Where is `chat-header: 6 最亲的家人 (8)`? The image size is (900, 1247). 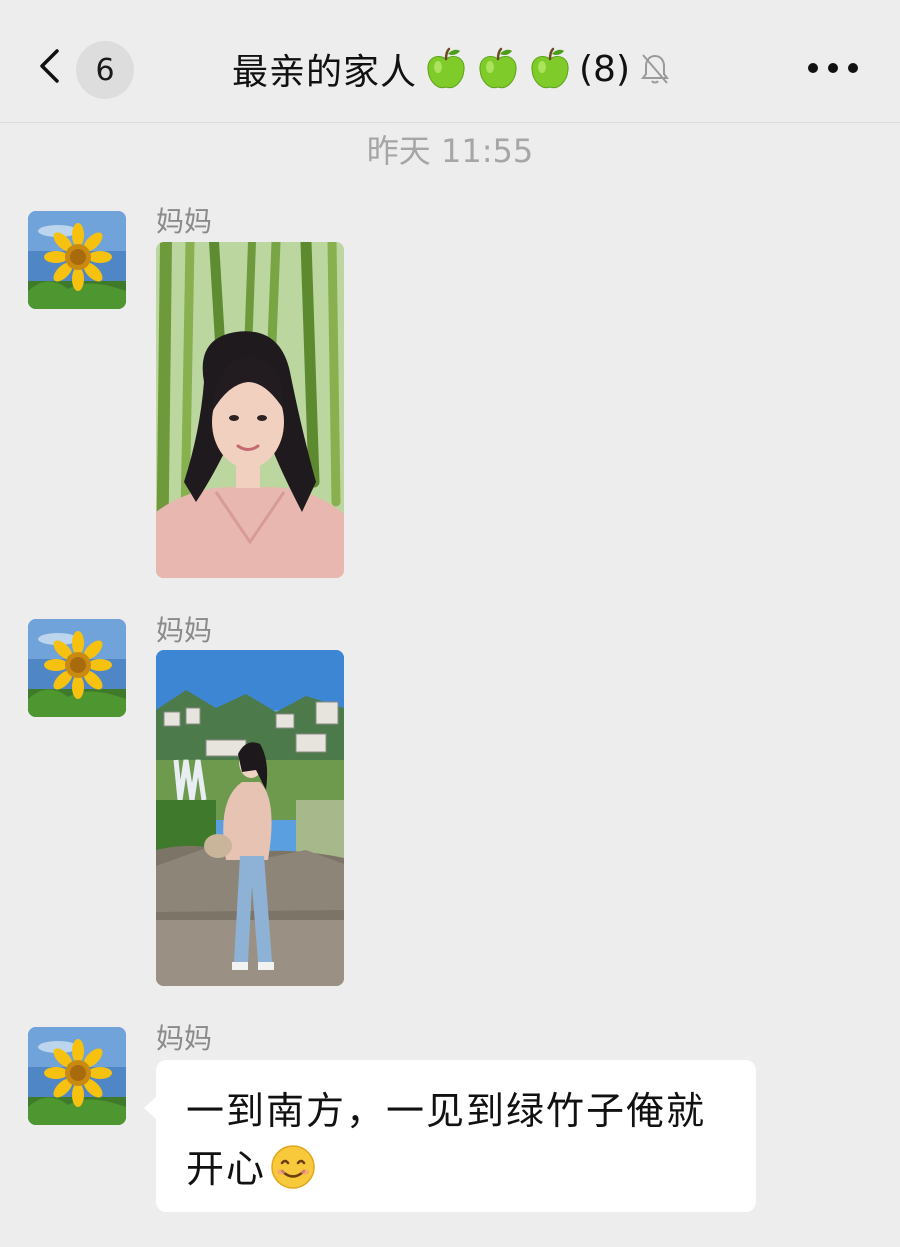
chat-header: 6 最亲的家人 (8) is located at coordinates (450, 61).